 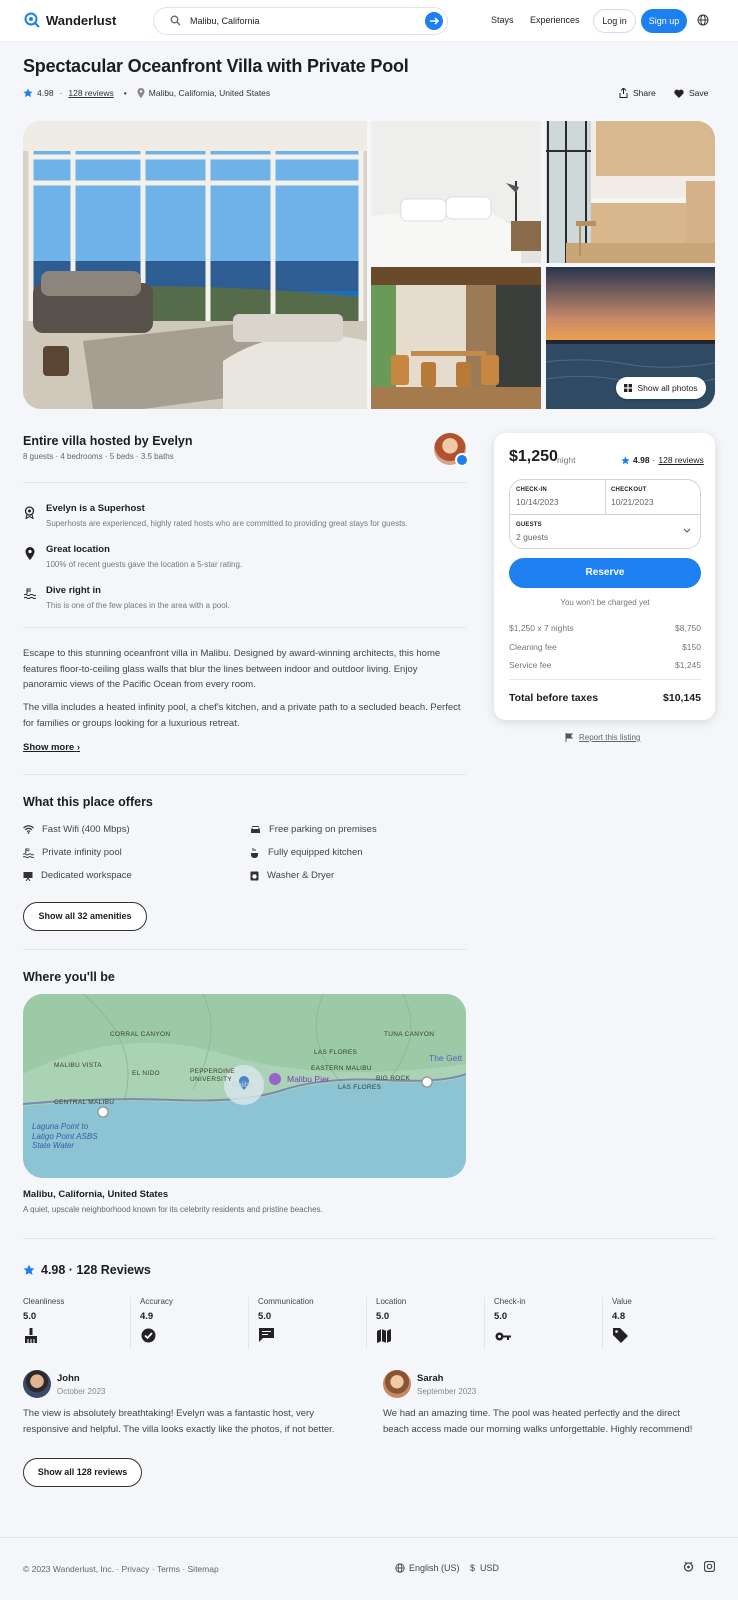 I want to click on show-all-photos-button: Show all photos, so click(x=661, y=388).